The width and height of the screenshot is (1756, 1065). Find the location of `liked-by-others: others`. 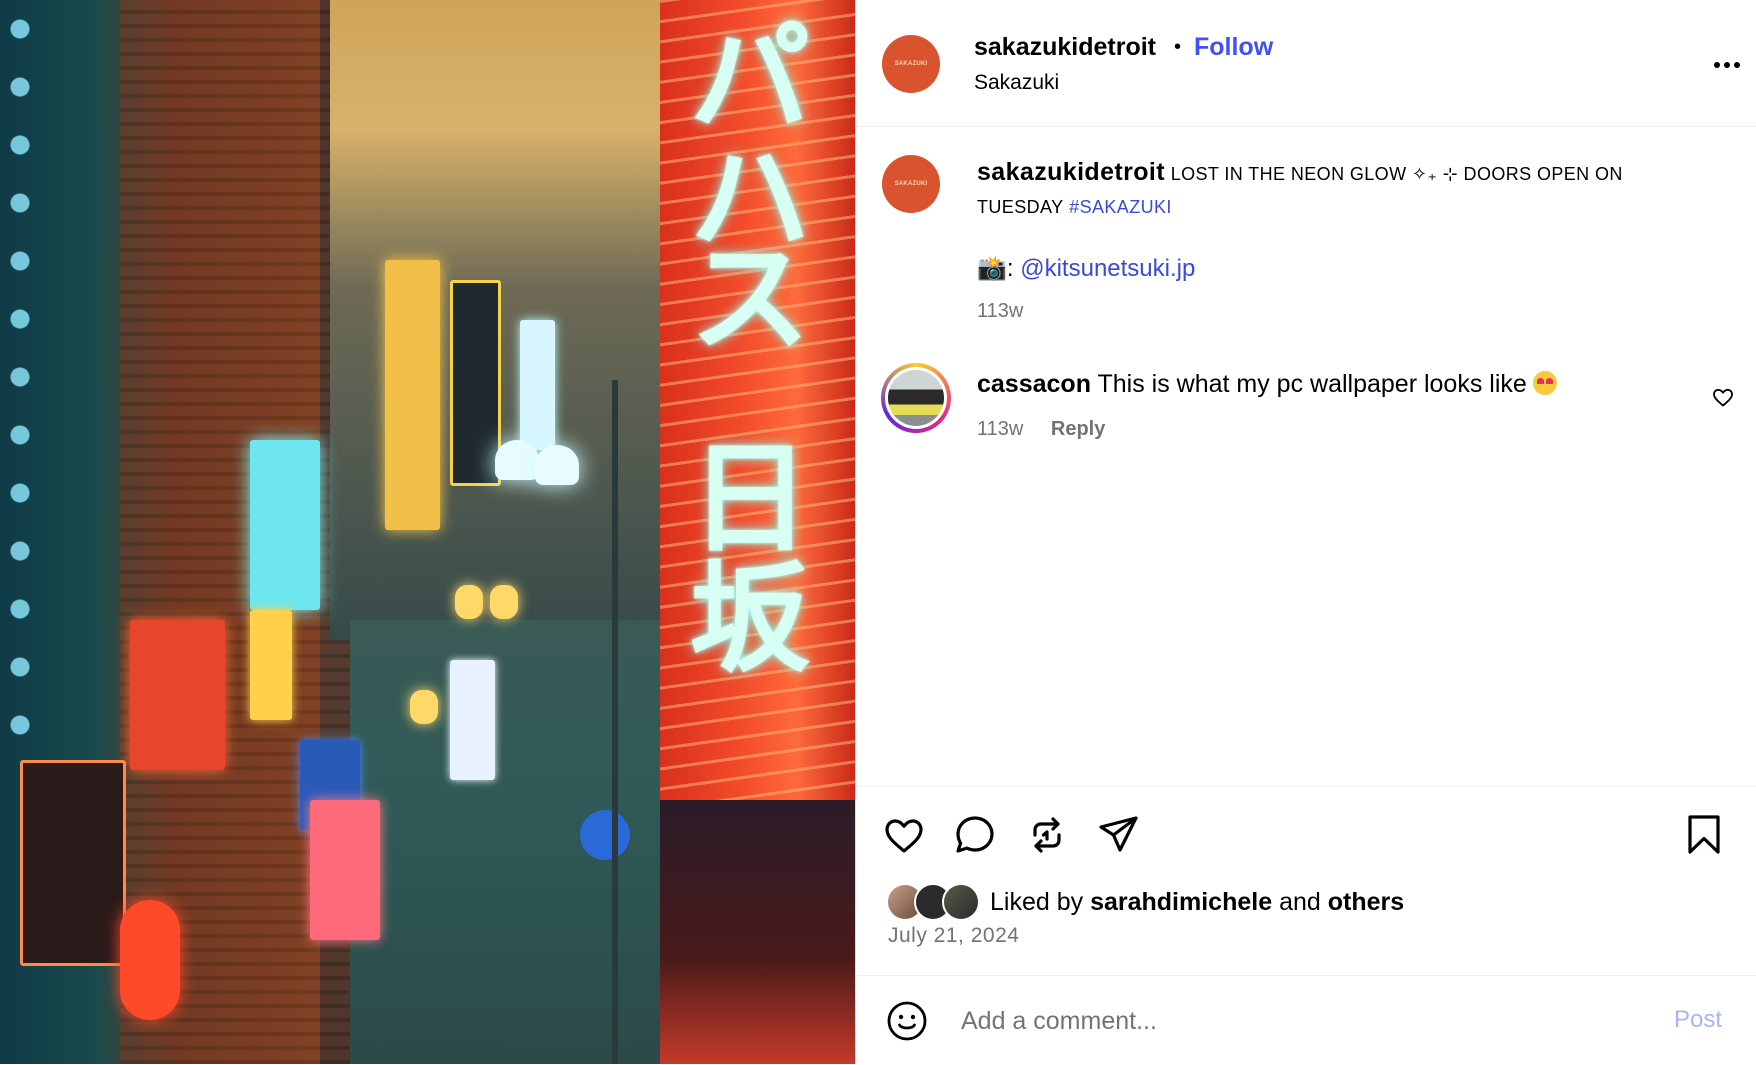

liked-by-others: others is located at coordinates (1366, 902).